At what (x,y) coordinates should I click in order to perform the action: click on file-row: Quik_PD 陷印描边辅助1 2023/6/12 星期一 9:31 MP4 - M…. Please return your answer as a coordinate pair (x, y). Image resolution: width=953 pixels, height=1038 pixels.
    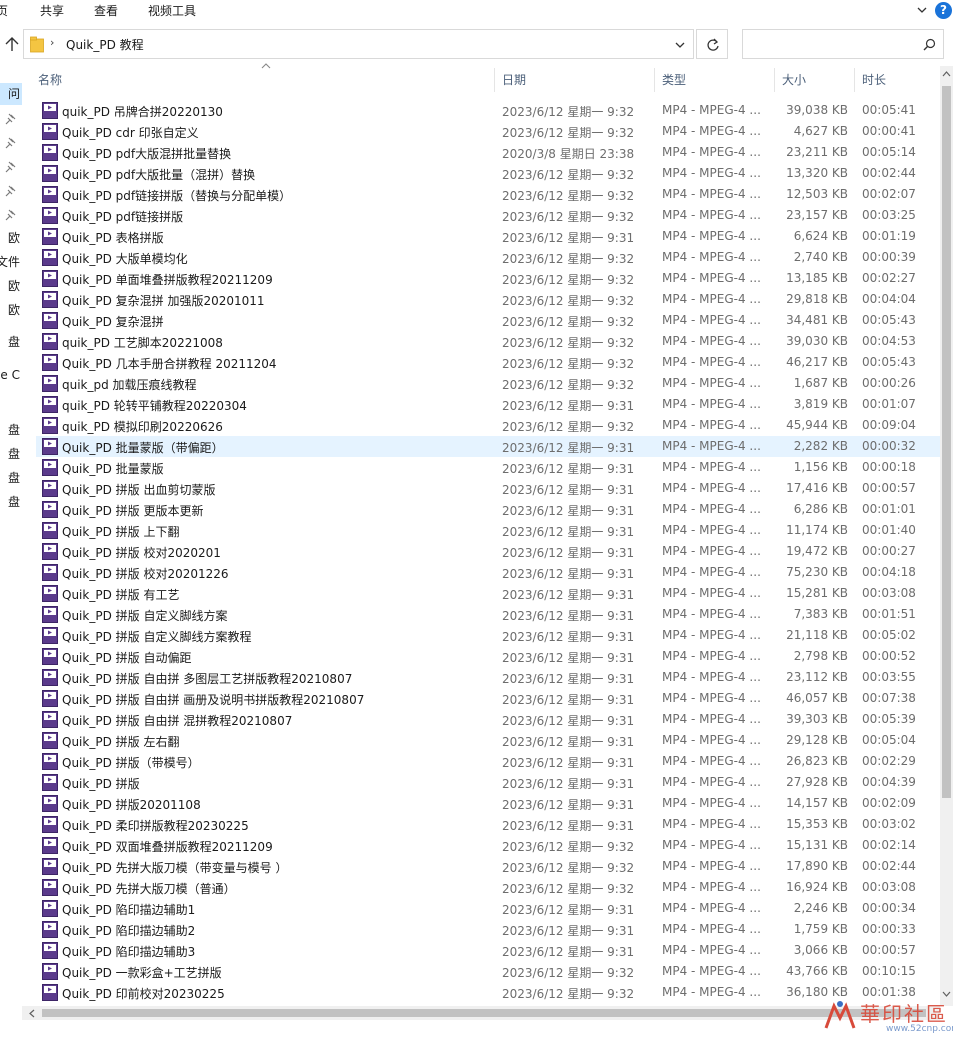
    Looking at the image, I should click on (488, 908).